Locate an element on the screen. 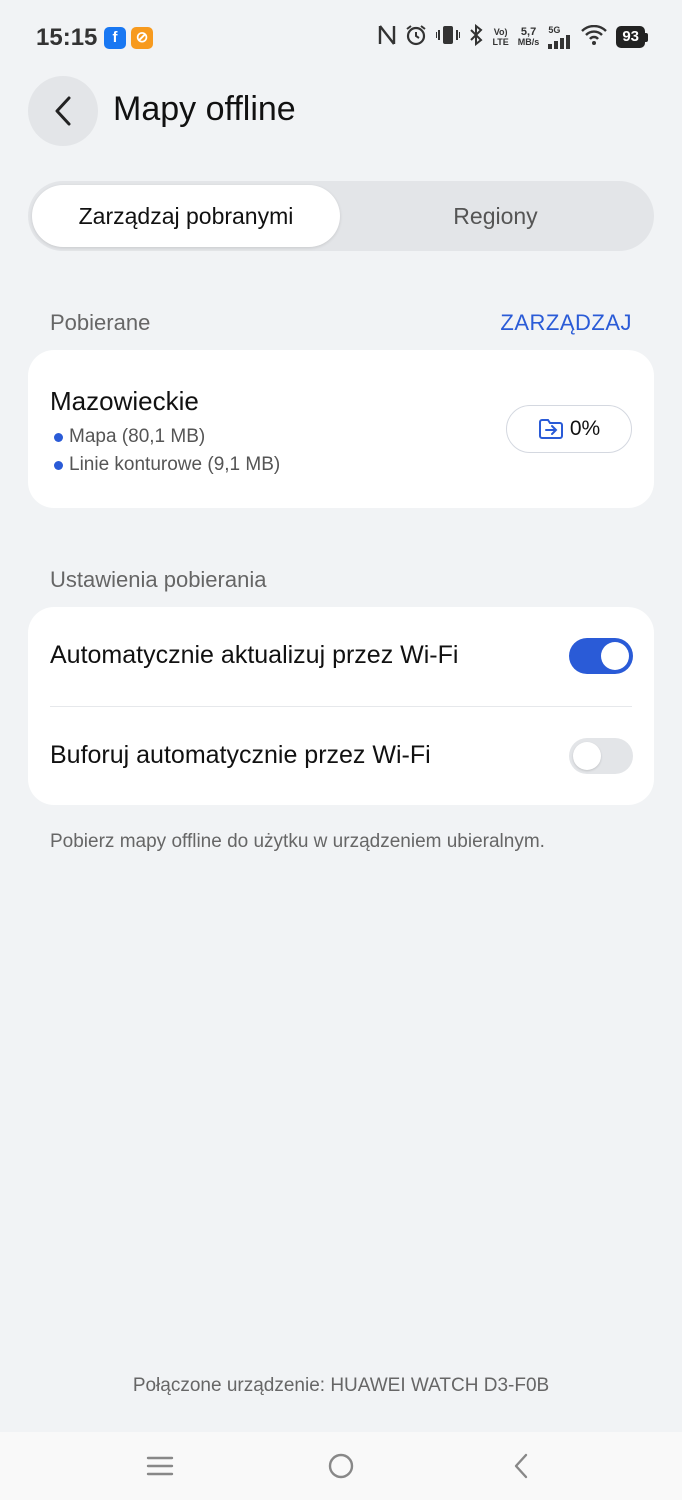  download-item-contours: Linie konturowe (9,1 MB) is located at coordinates (167, 465).